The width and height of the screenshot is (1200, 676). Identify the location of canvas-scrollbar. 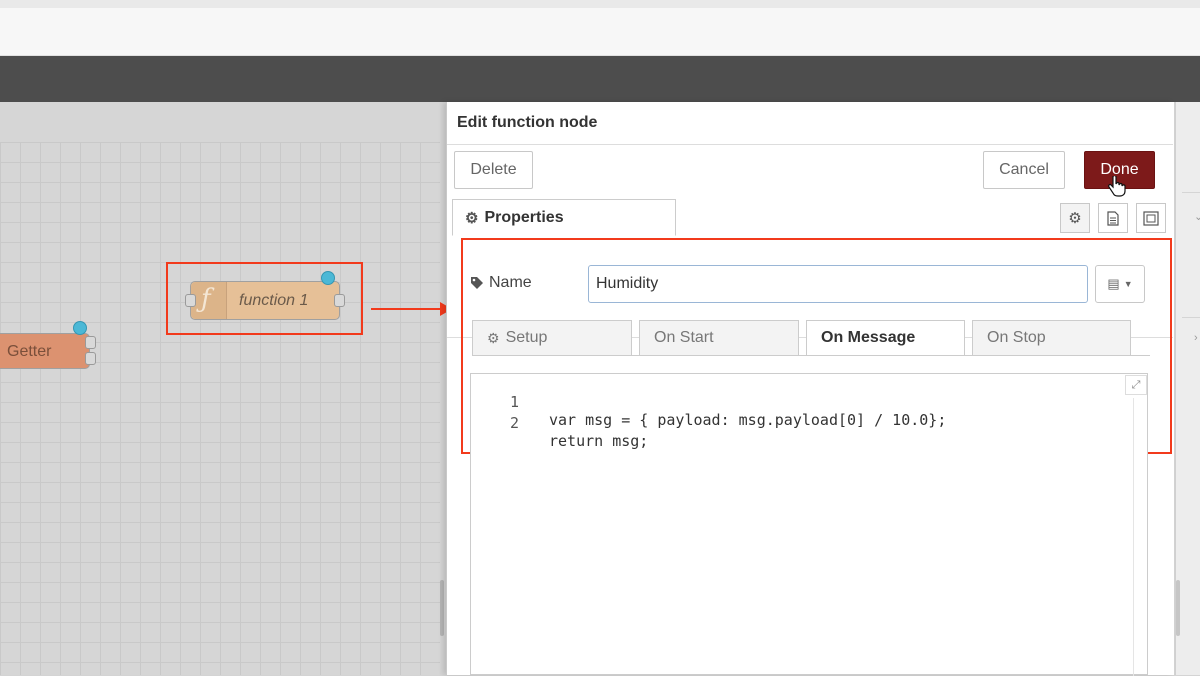
(442, 608).